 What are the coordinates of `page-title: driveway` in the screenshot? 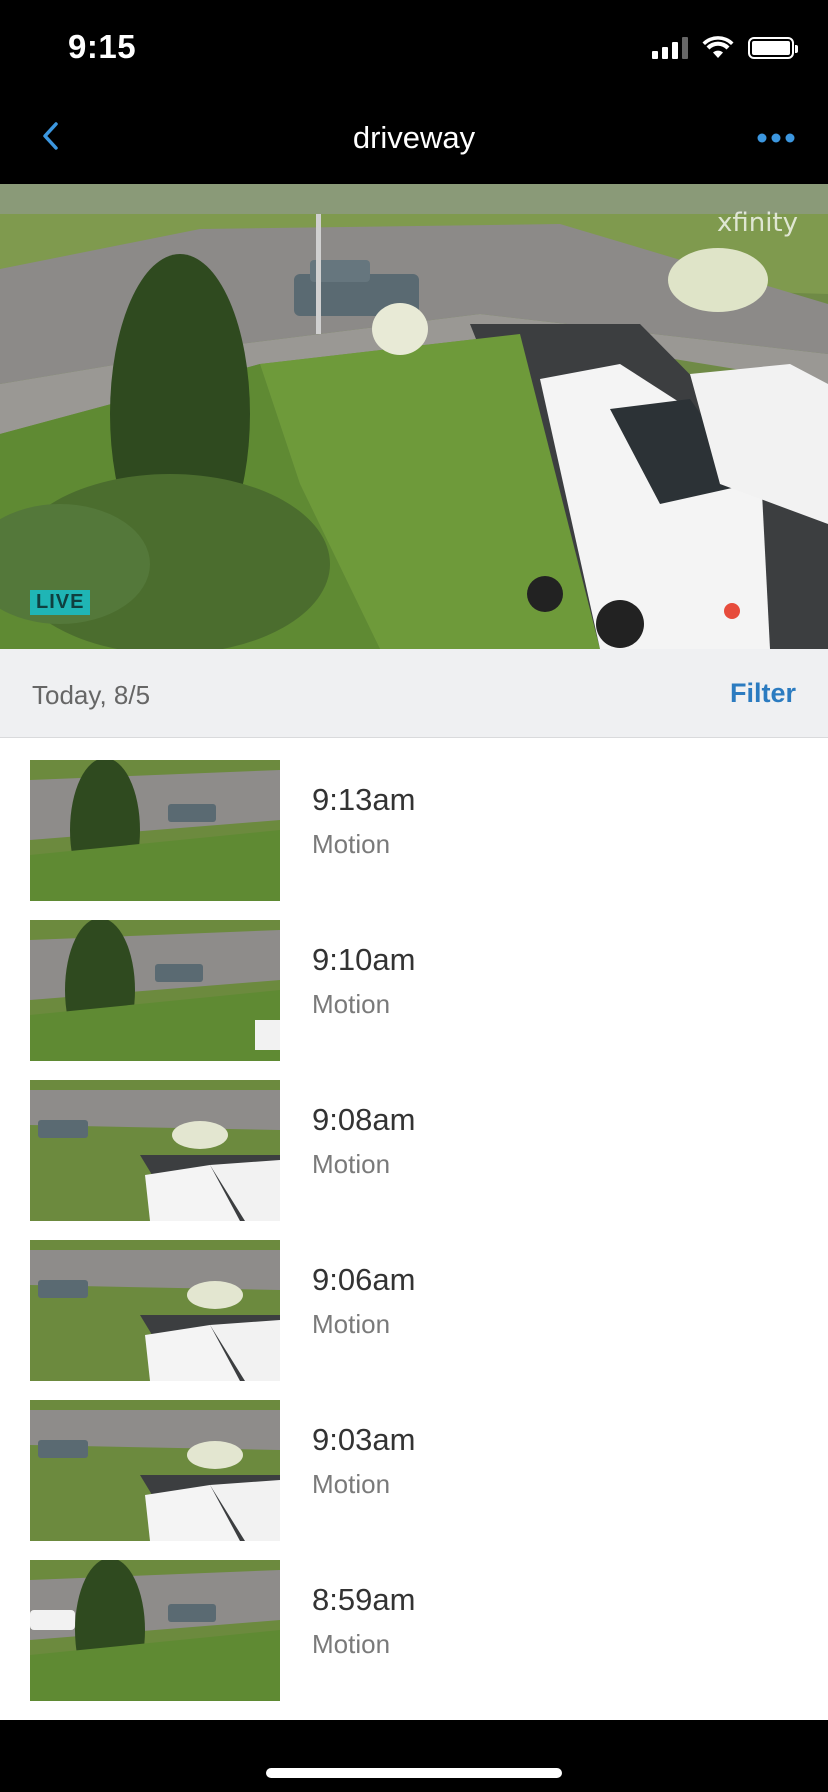 It's located at (414, 137).